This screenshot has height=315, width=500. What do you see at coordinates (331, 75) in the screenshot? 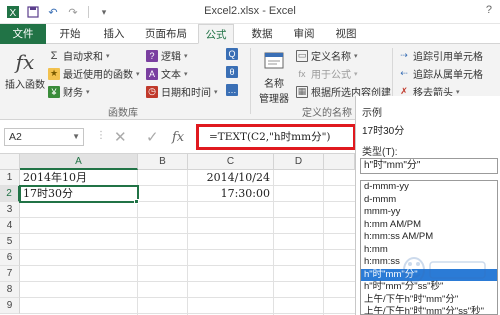
I see `use-in-formula-label: 用于公式` at bounding box center [331, 75].